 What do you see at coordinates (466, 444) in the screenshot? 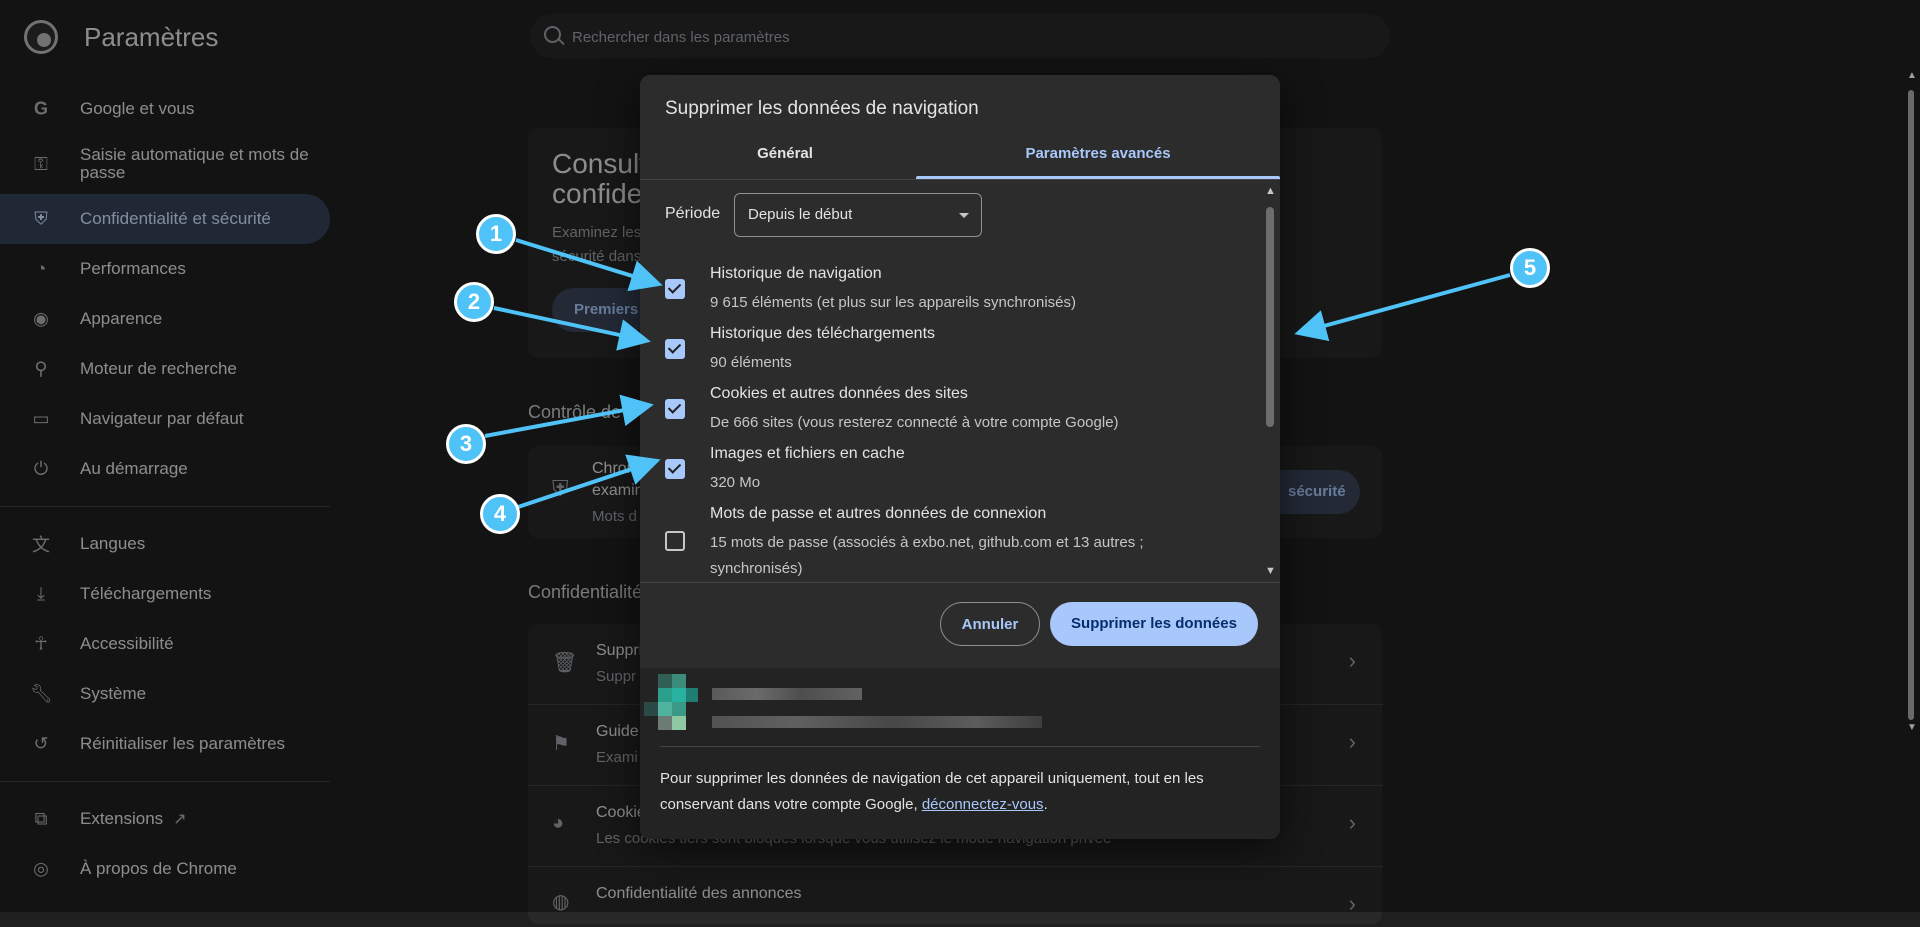
I see `annotation-marker-3: 3` at bounding box center [466, 444].